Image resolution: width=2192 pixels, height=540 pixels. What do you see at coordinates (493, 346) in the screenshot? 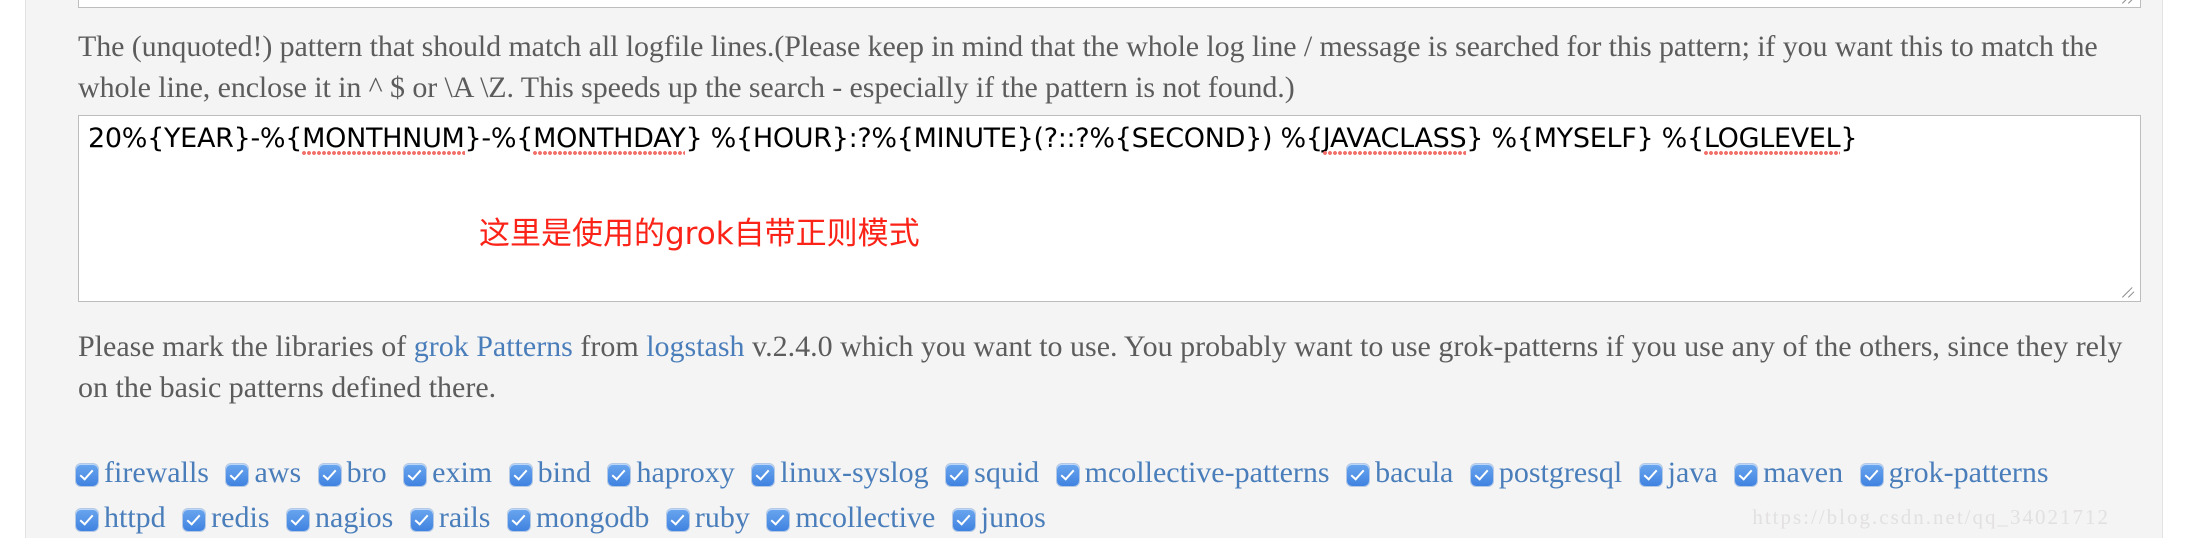
I see `grok-patterns-link: grok Patterns` at bounding box center [493, 346].